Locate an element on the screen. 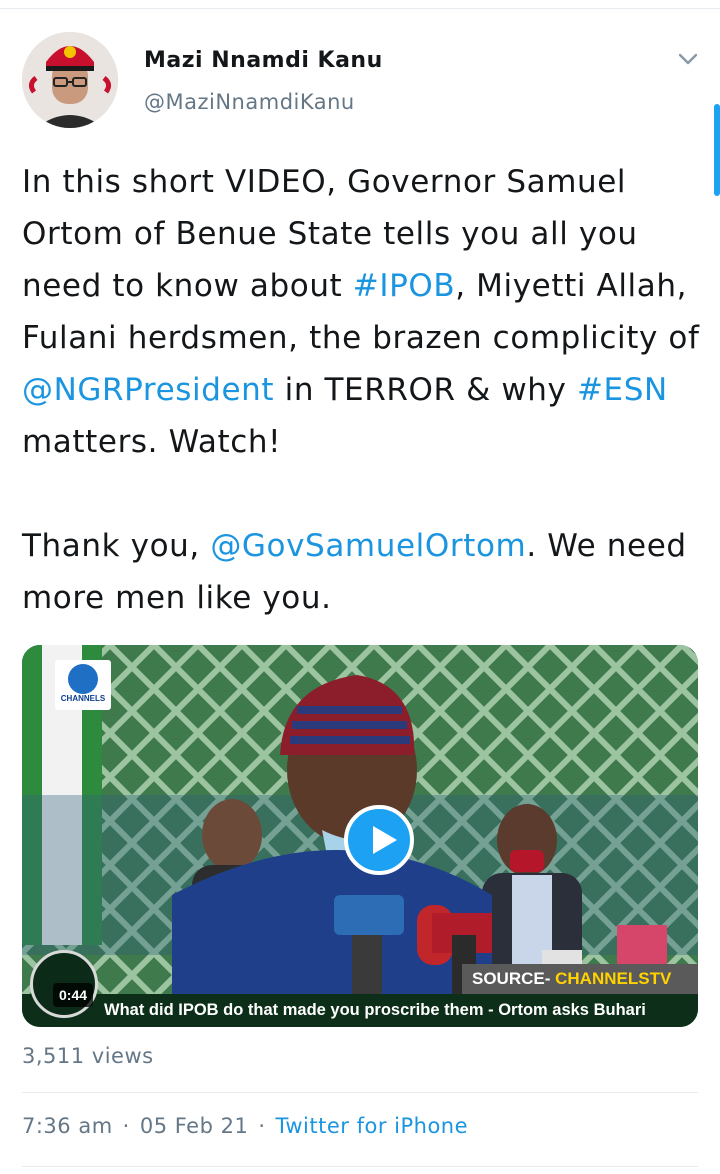 This screenshot has height=1174, width=720. hashtag-ipob-link: #IPOB is located at coordinates (404, 286).